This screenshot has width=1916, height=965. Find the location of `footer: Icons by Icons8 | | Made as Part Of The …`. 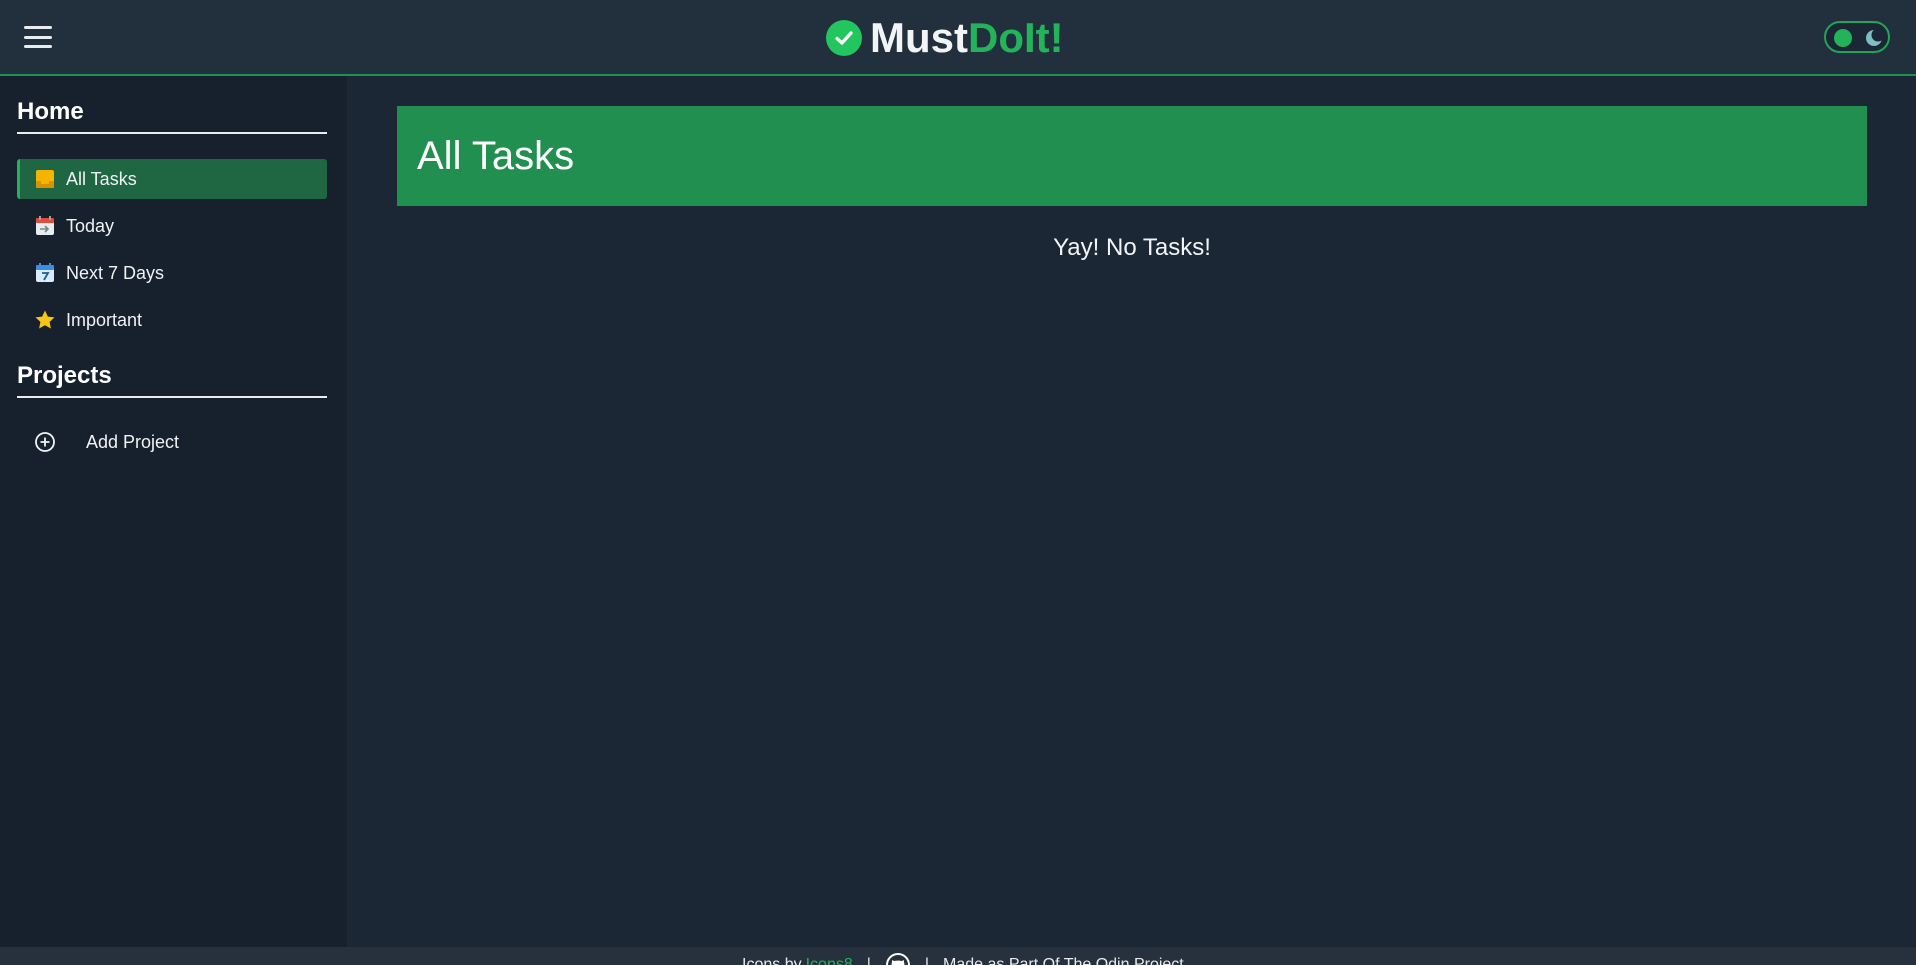

footer: Icons by Icons8 | | Made as Part Of The … is located at coordinates (958, 956).